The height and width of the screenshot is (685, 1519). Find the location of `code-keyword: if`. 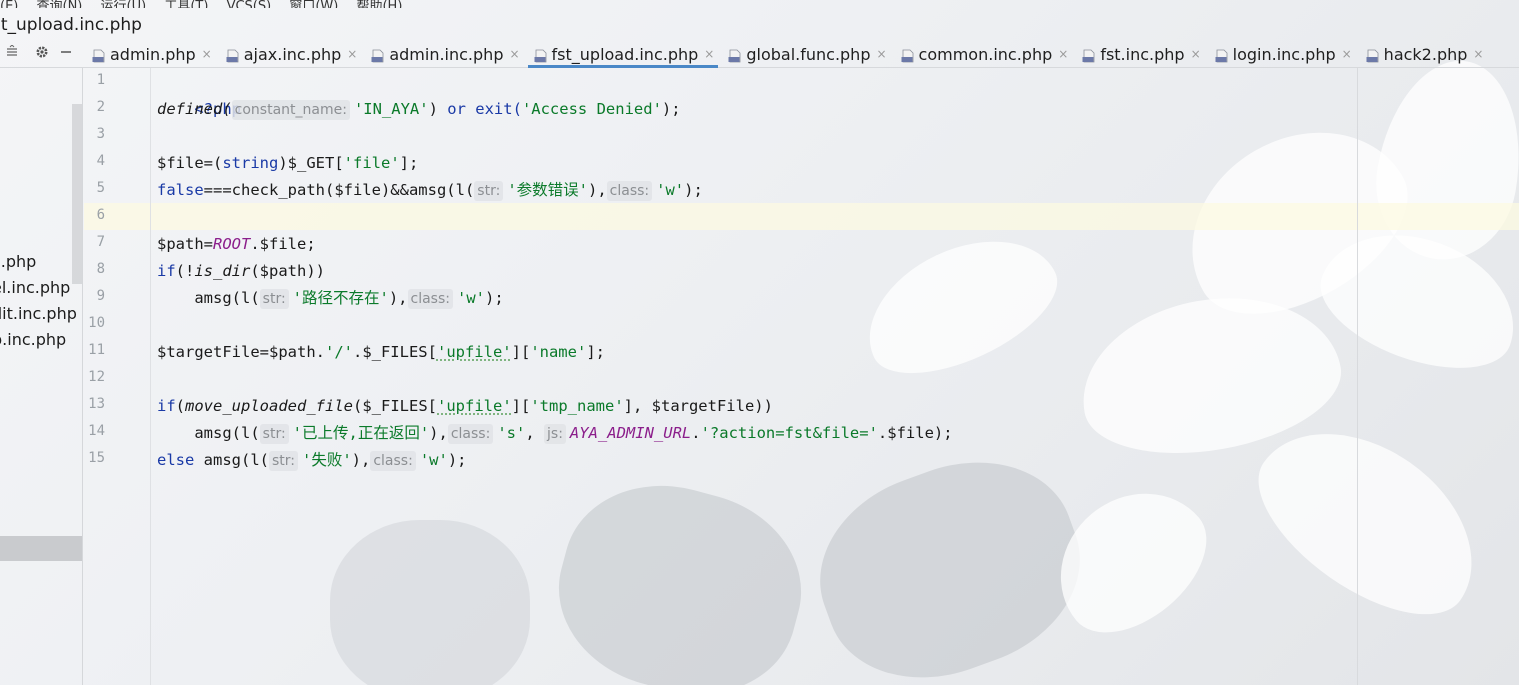

code-keyword: if is located at coordinates (166, 271).